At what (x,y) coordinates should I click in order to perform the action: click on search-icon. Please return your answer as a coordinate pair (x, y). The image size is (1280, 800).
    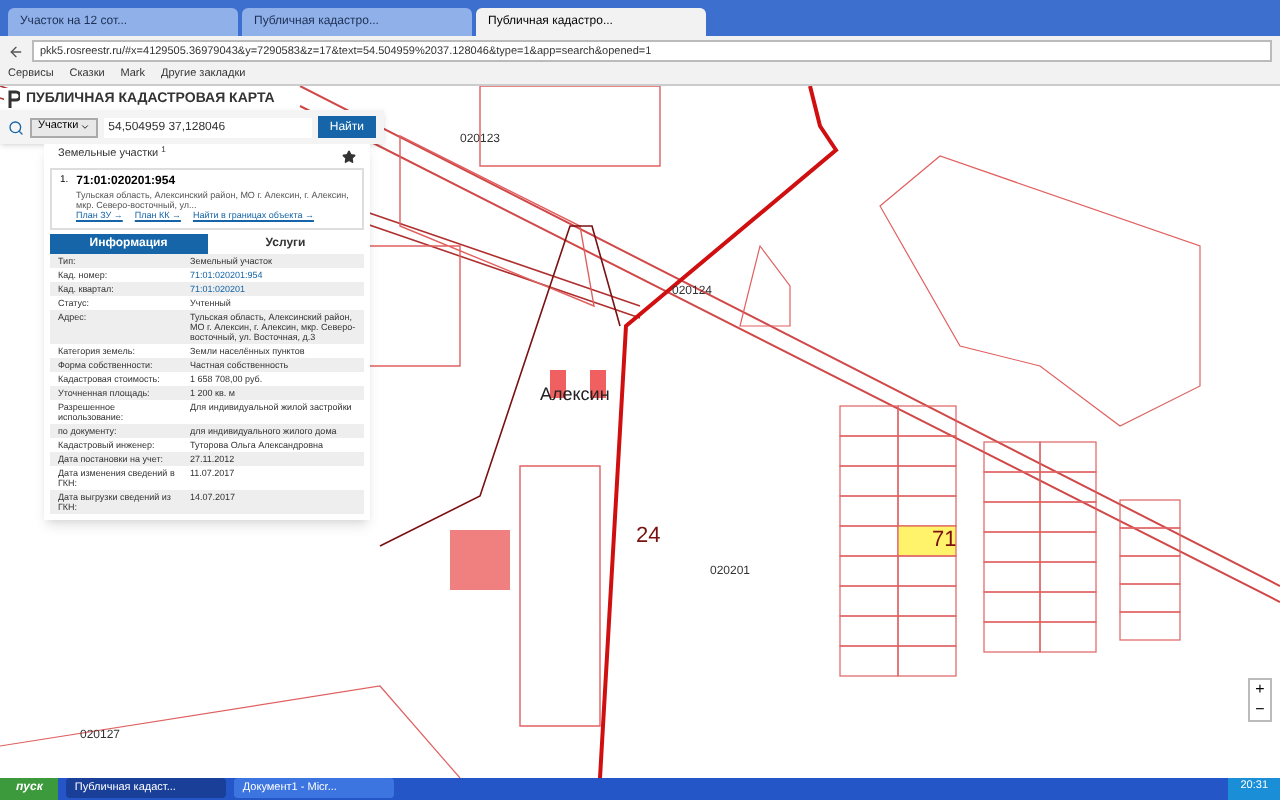
    Looking at the image, I should click on (16, 127).